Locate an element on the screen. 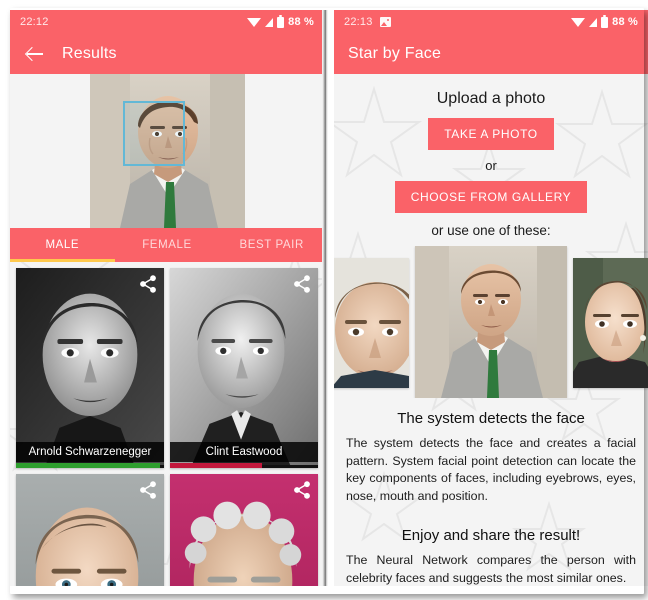 The height and width of the screenshot is (600, 648). or-label: or is located at coordinates (491, 165).